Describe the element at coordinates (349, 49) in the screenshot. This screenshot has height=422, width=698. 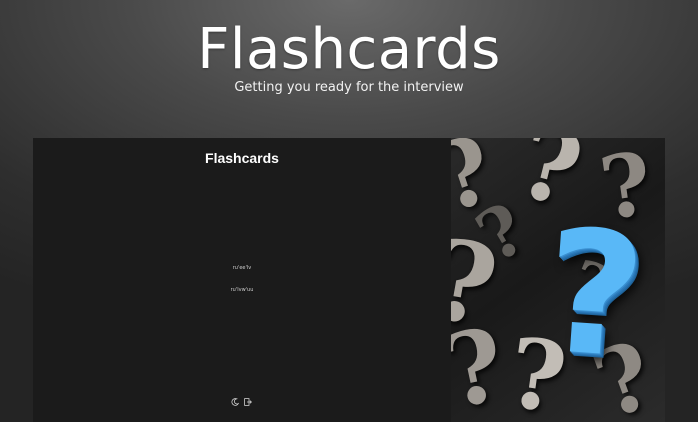
I see `hero-title: Flashcards` at that location.